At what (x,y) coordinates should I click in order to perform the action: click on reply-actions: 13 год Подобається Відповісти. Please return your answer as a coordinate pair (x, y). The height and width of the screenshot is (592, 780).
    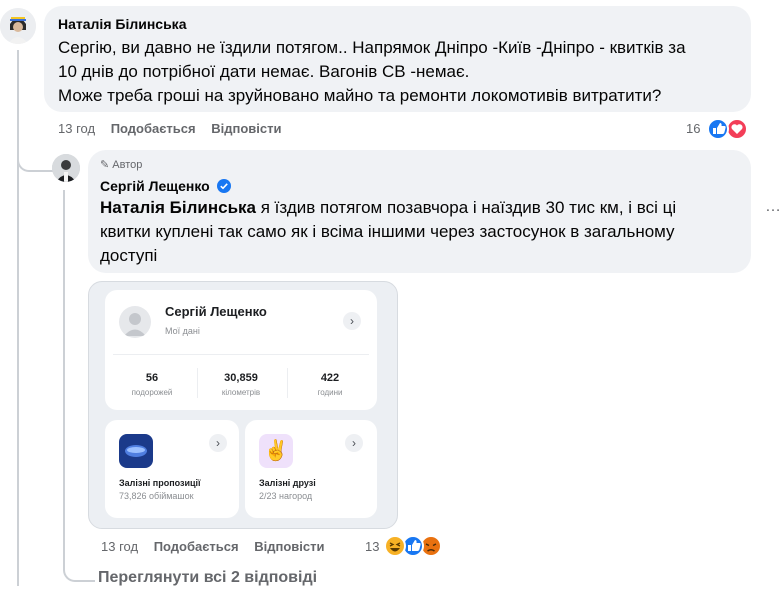
    Looking at the image, I should click on (212, 546).